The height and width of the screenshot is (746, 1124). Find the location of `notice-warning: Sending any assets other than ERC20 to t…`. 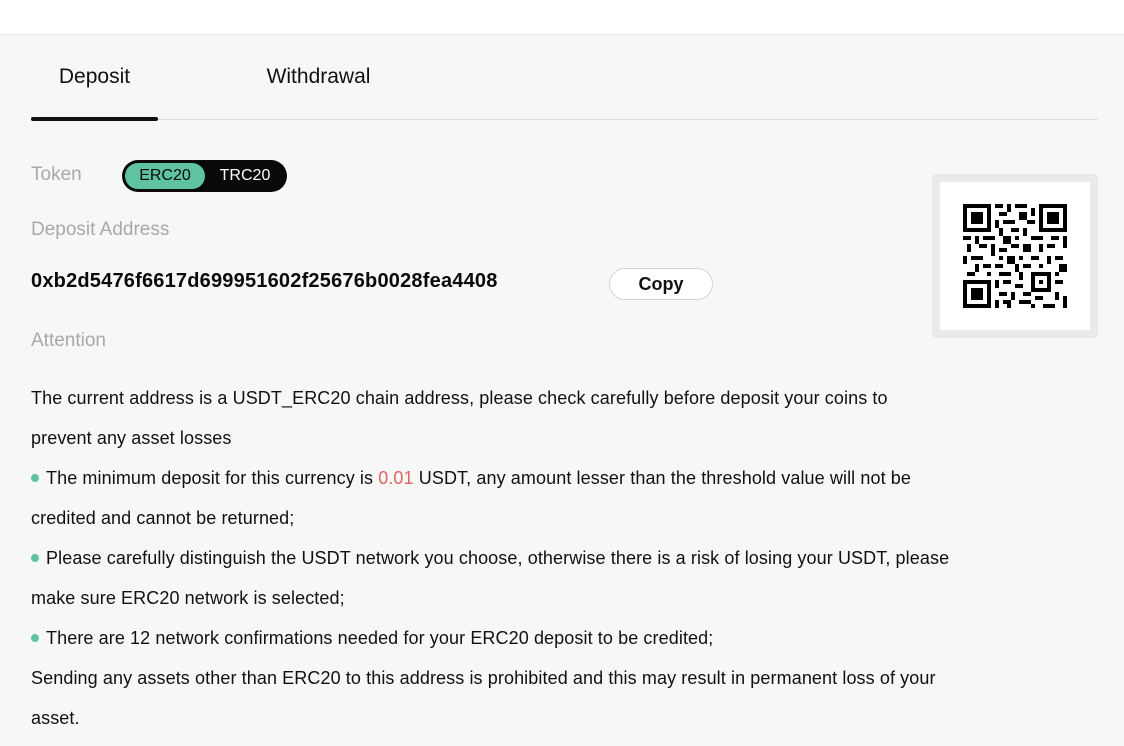

notice-warning: Sending any assets other than ERC20 to t… is located at coordinates (483, 698).